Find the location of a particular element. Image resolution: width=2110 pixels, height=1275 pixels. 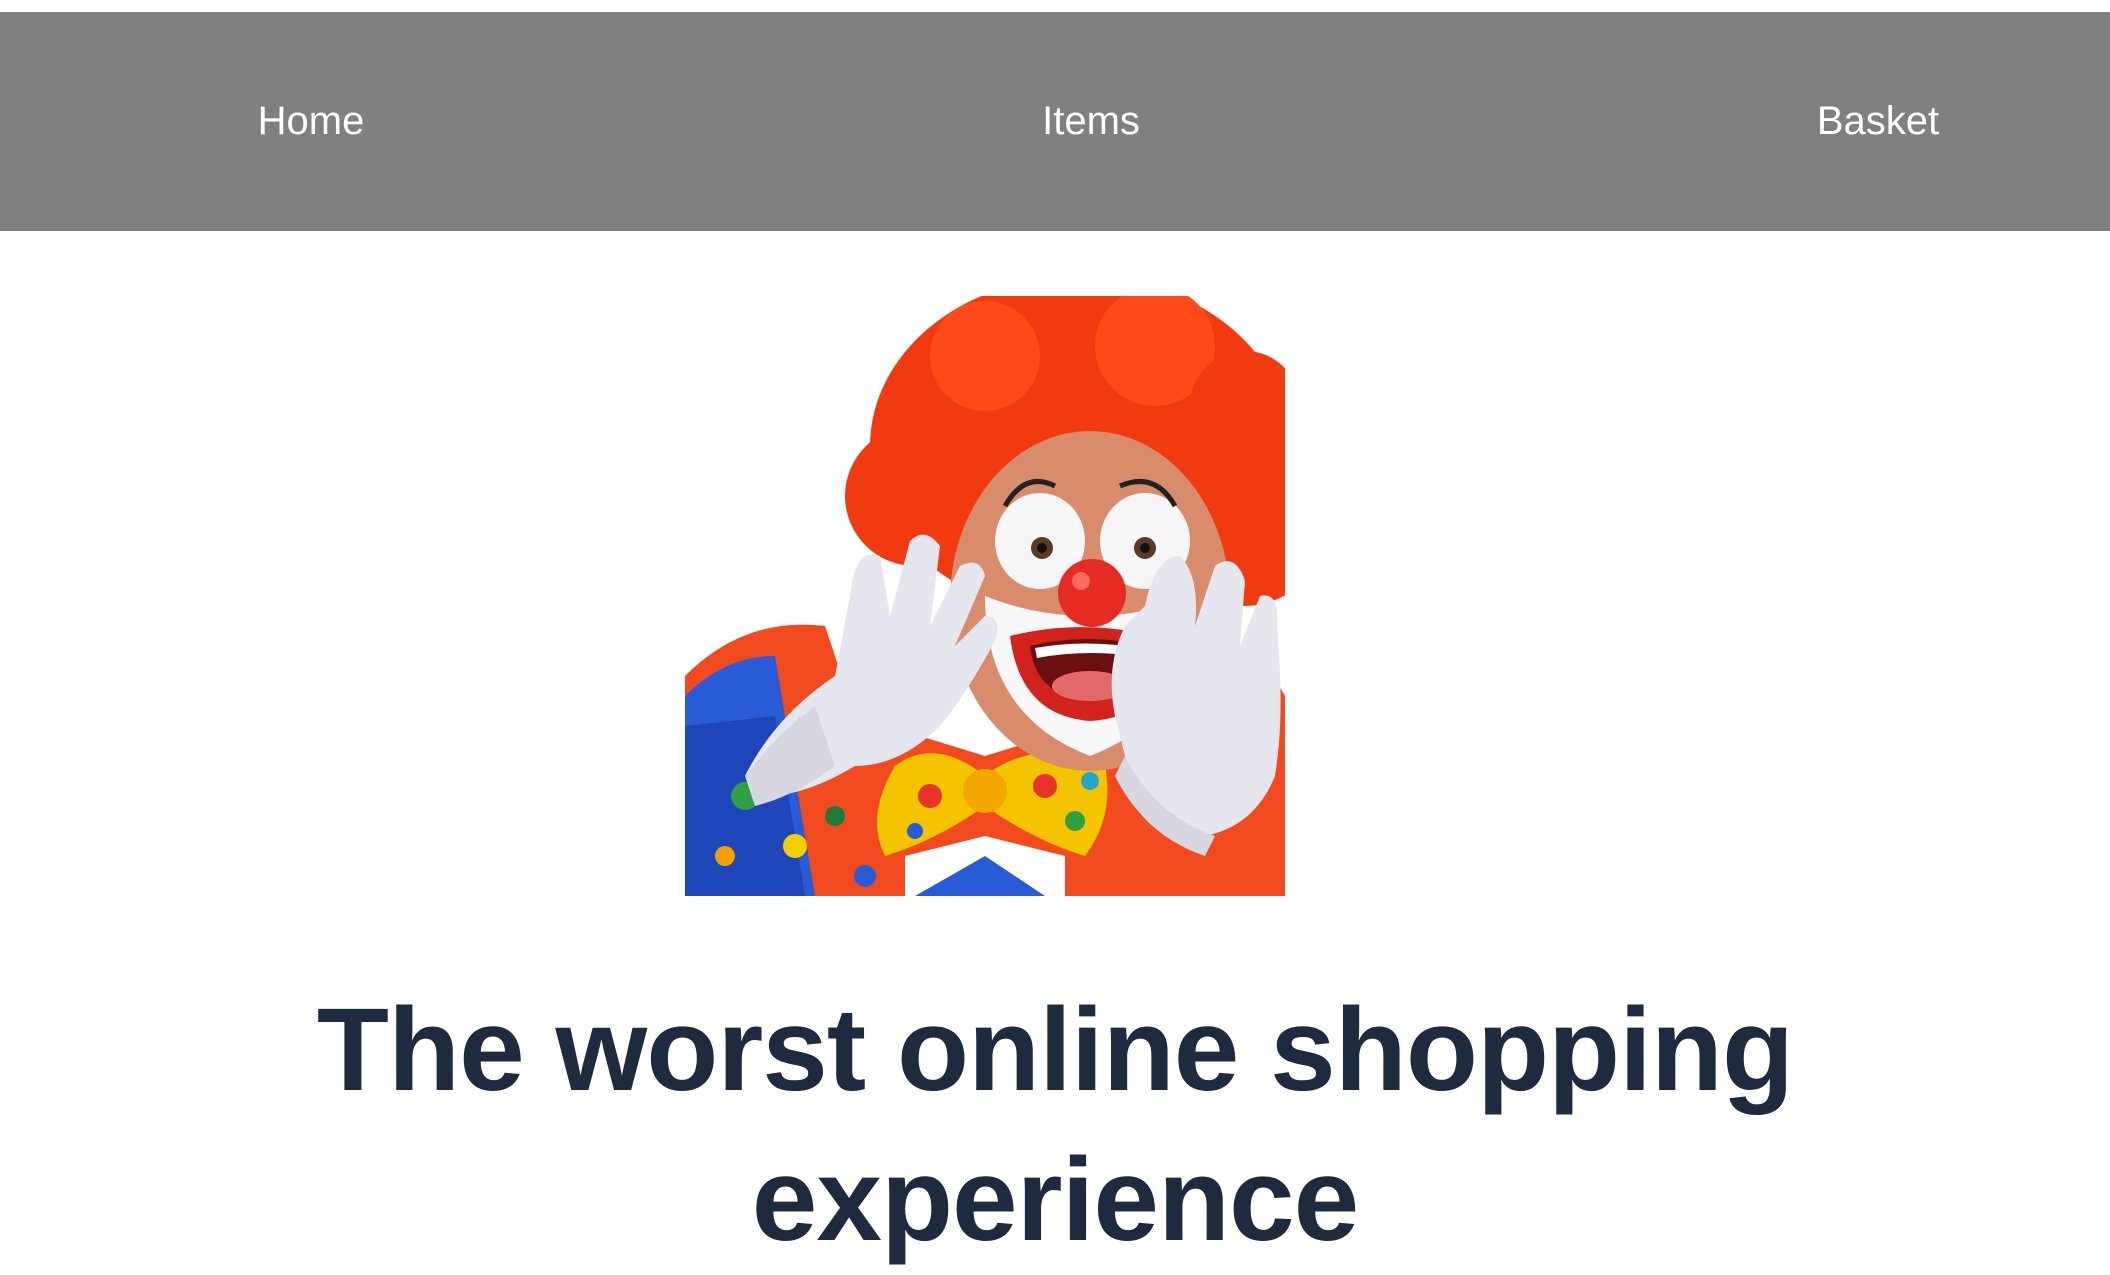

nav-link-basket: Basket is located at coordinates (1878, 121).